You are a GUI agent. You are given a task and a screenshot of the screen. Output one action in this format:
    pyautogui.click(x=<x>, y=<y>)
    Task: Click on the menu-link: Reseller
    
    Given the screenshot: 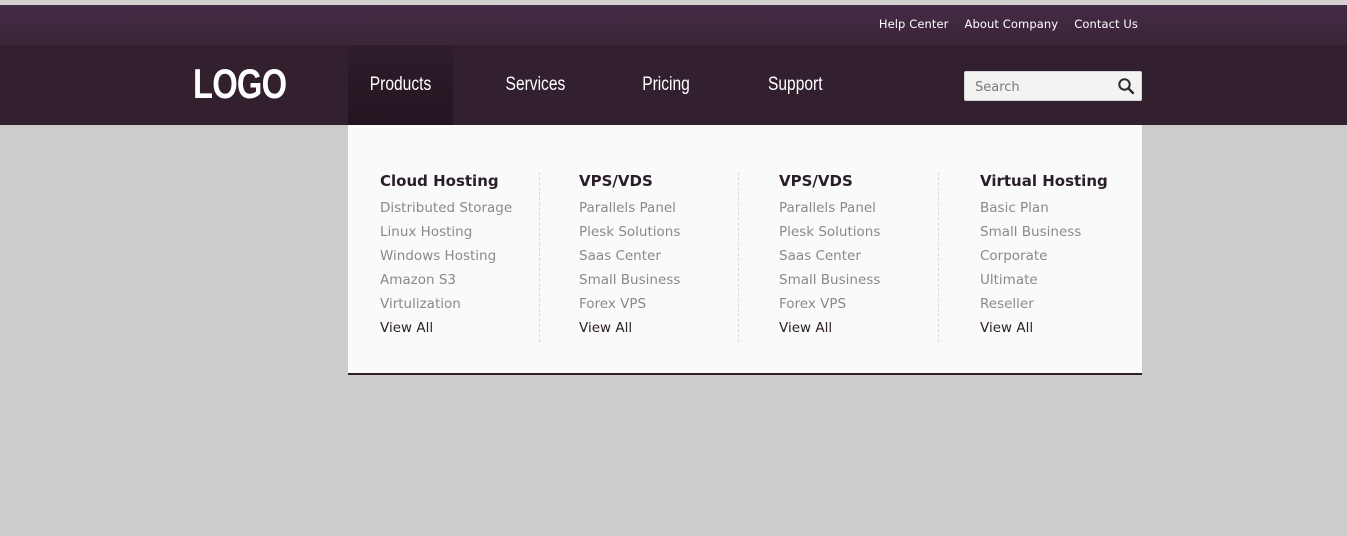 What is the action you would take?
    pyautogui.click(x=1044, y=304)
    